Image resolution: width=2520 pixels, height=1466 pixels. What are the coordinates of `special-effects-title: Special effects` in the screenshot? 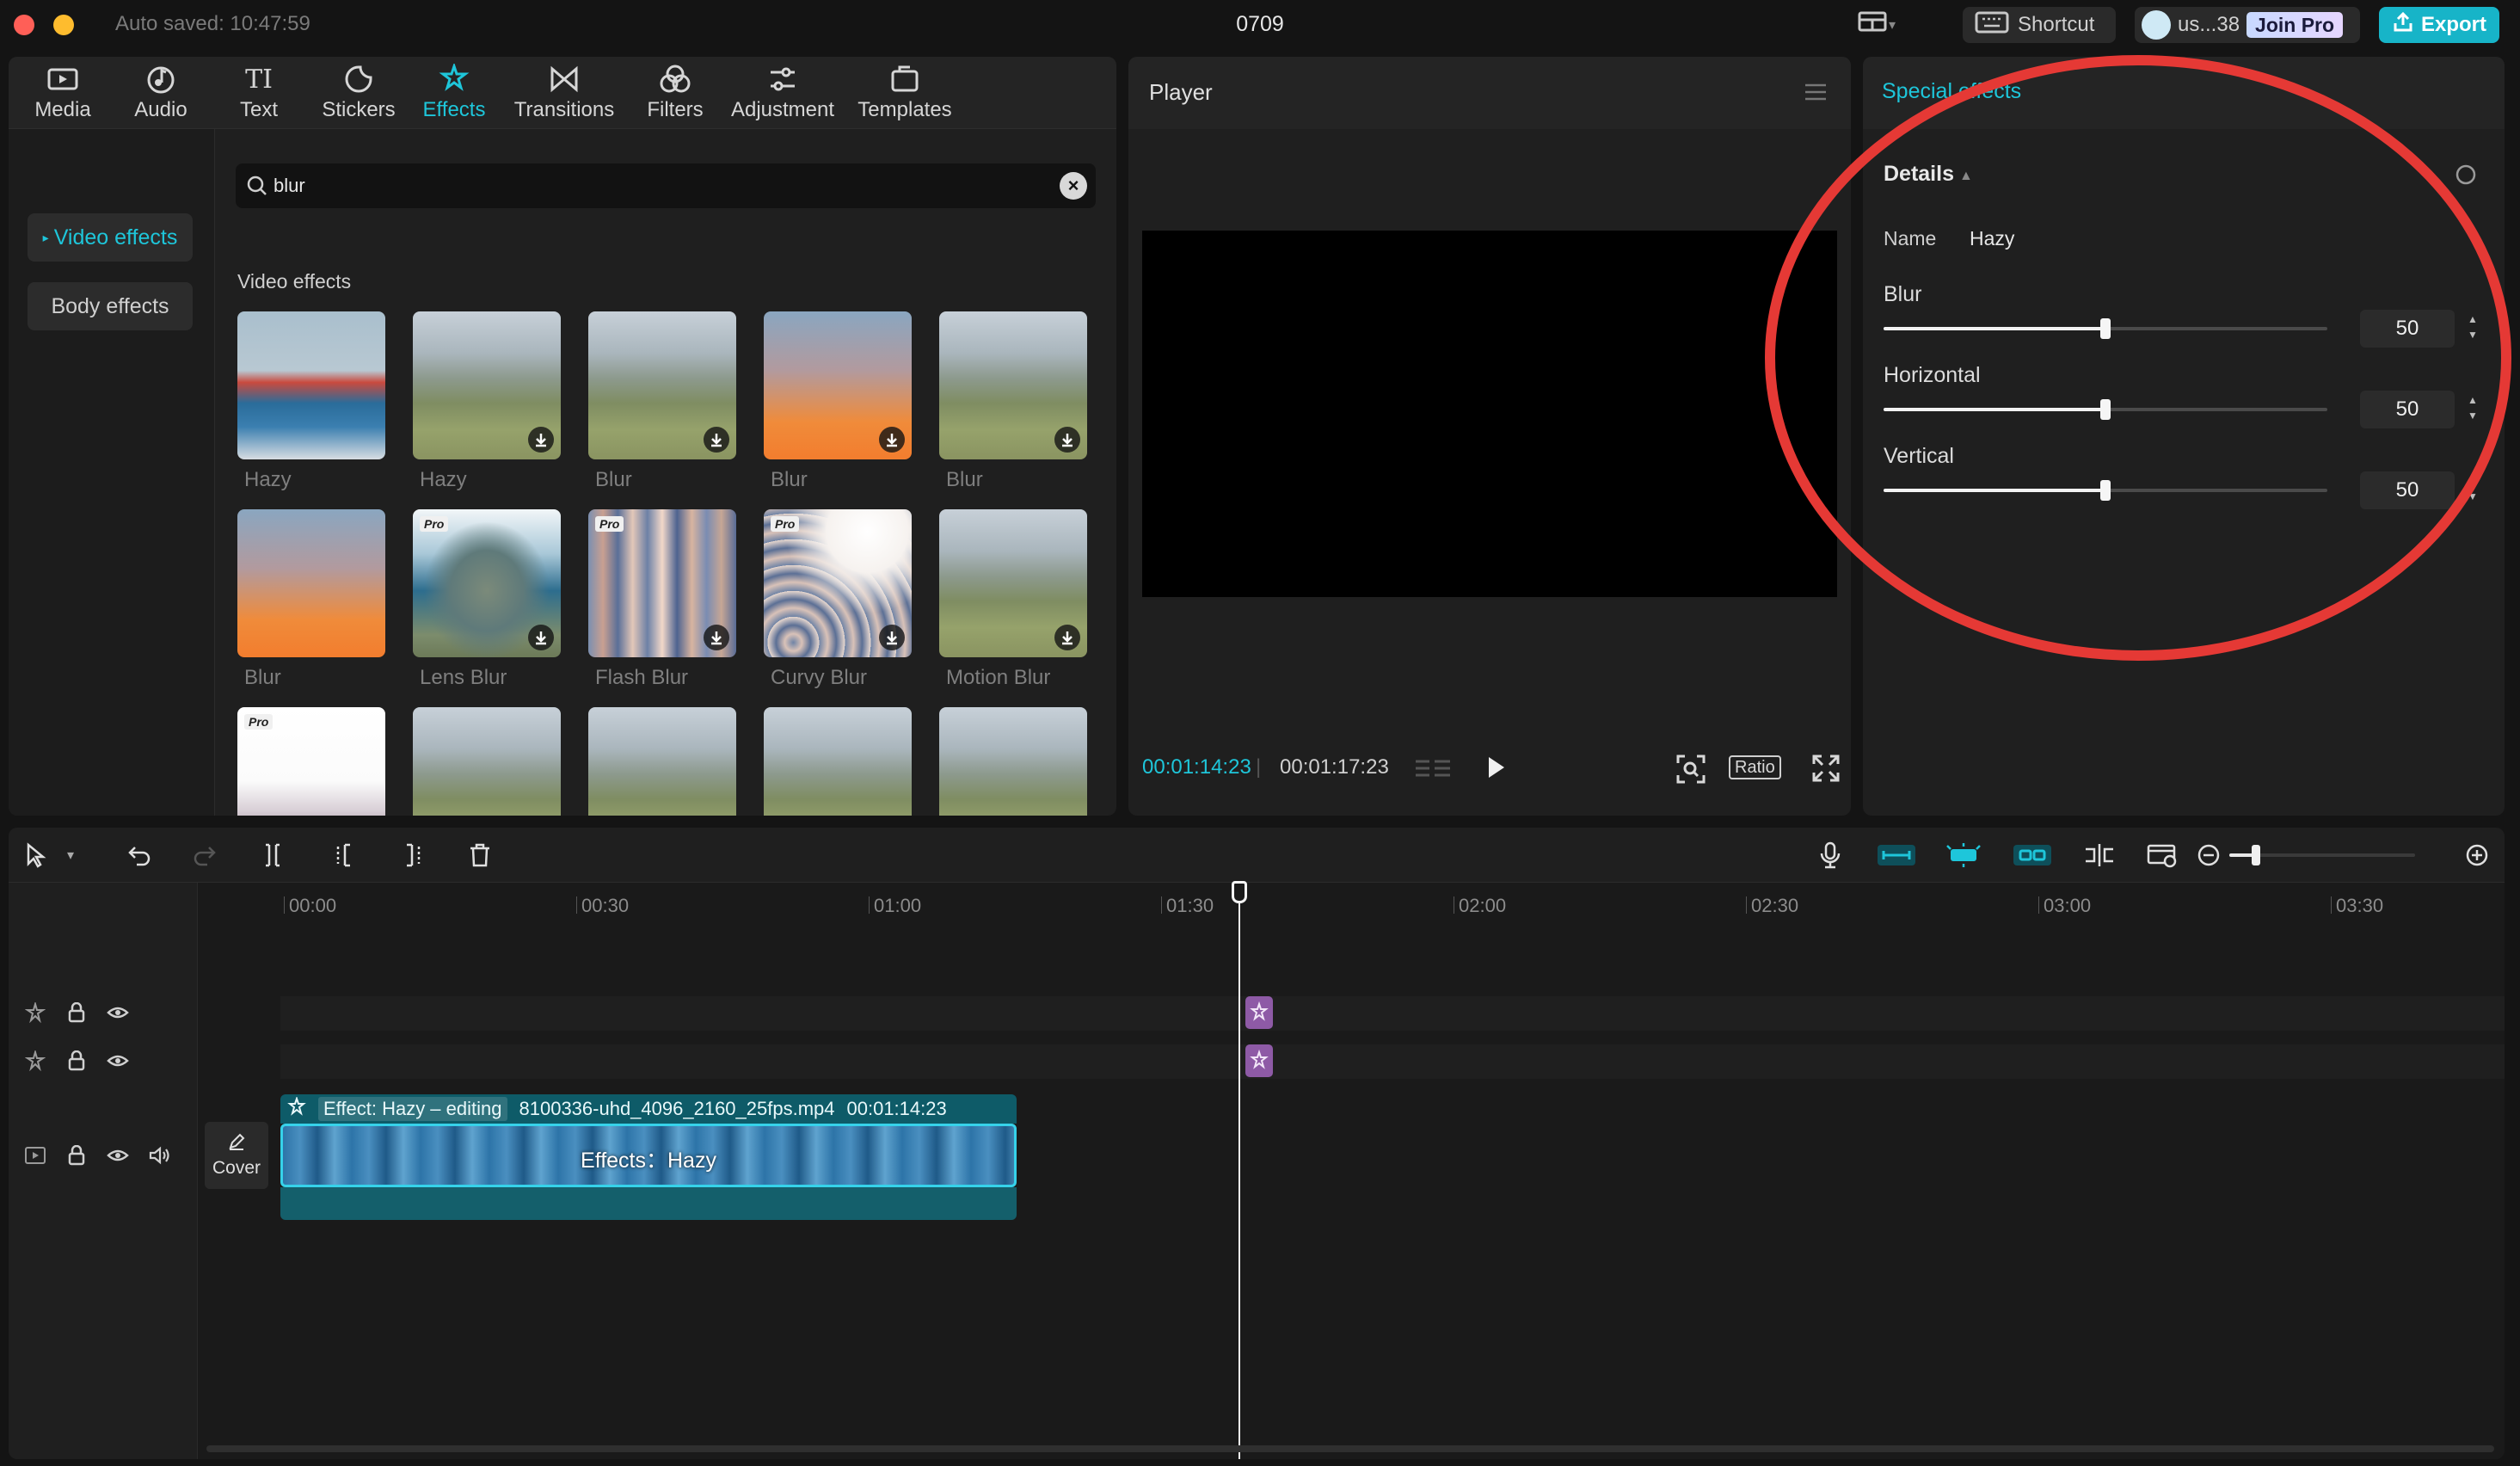 It's located at (1952, 91).